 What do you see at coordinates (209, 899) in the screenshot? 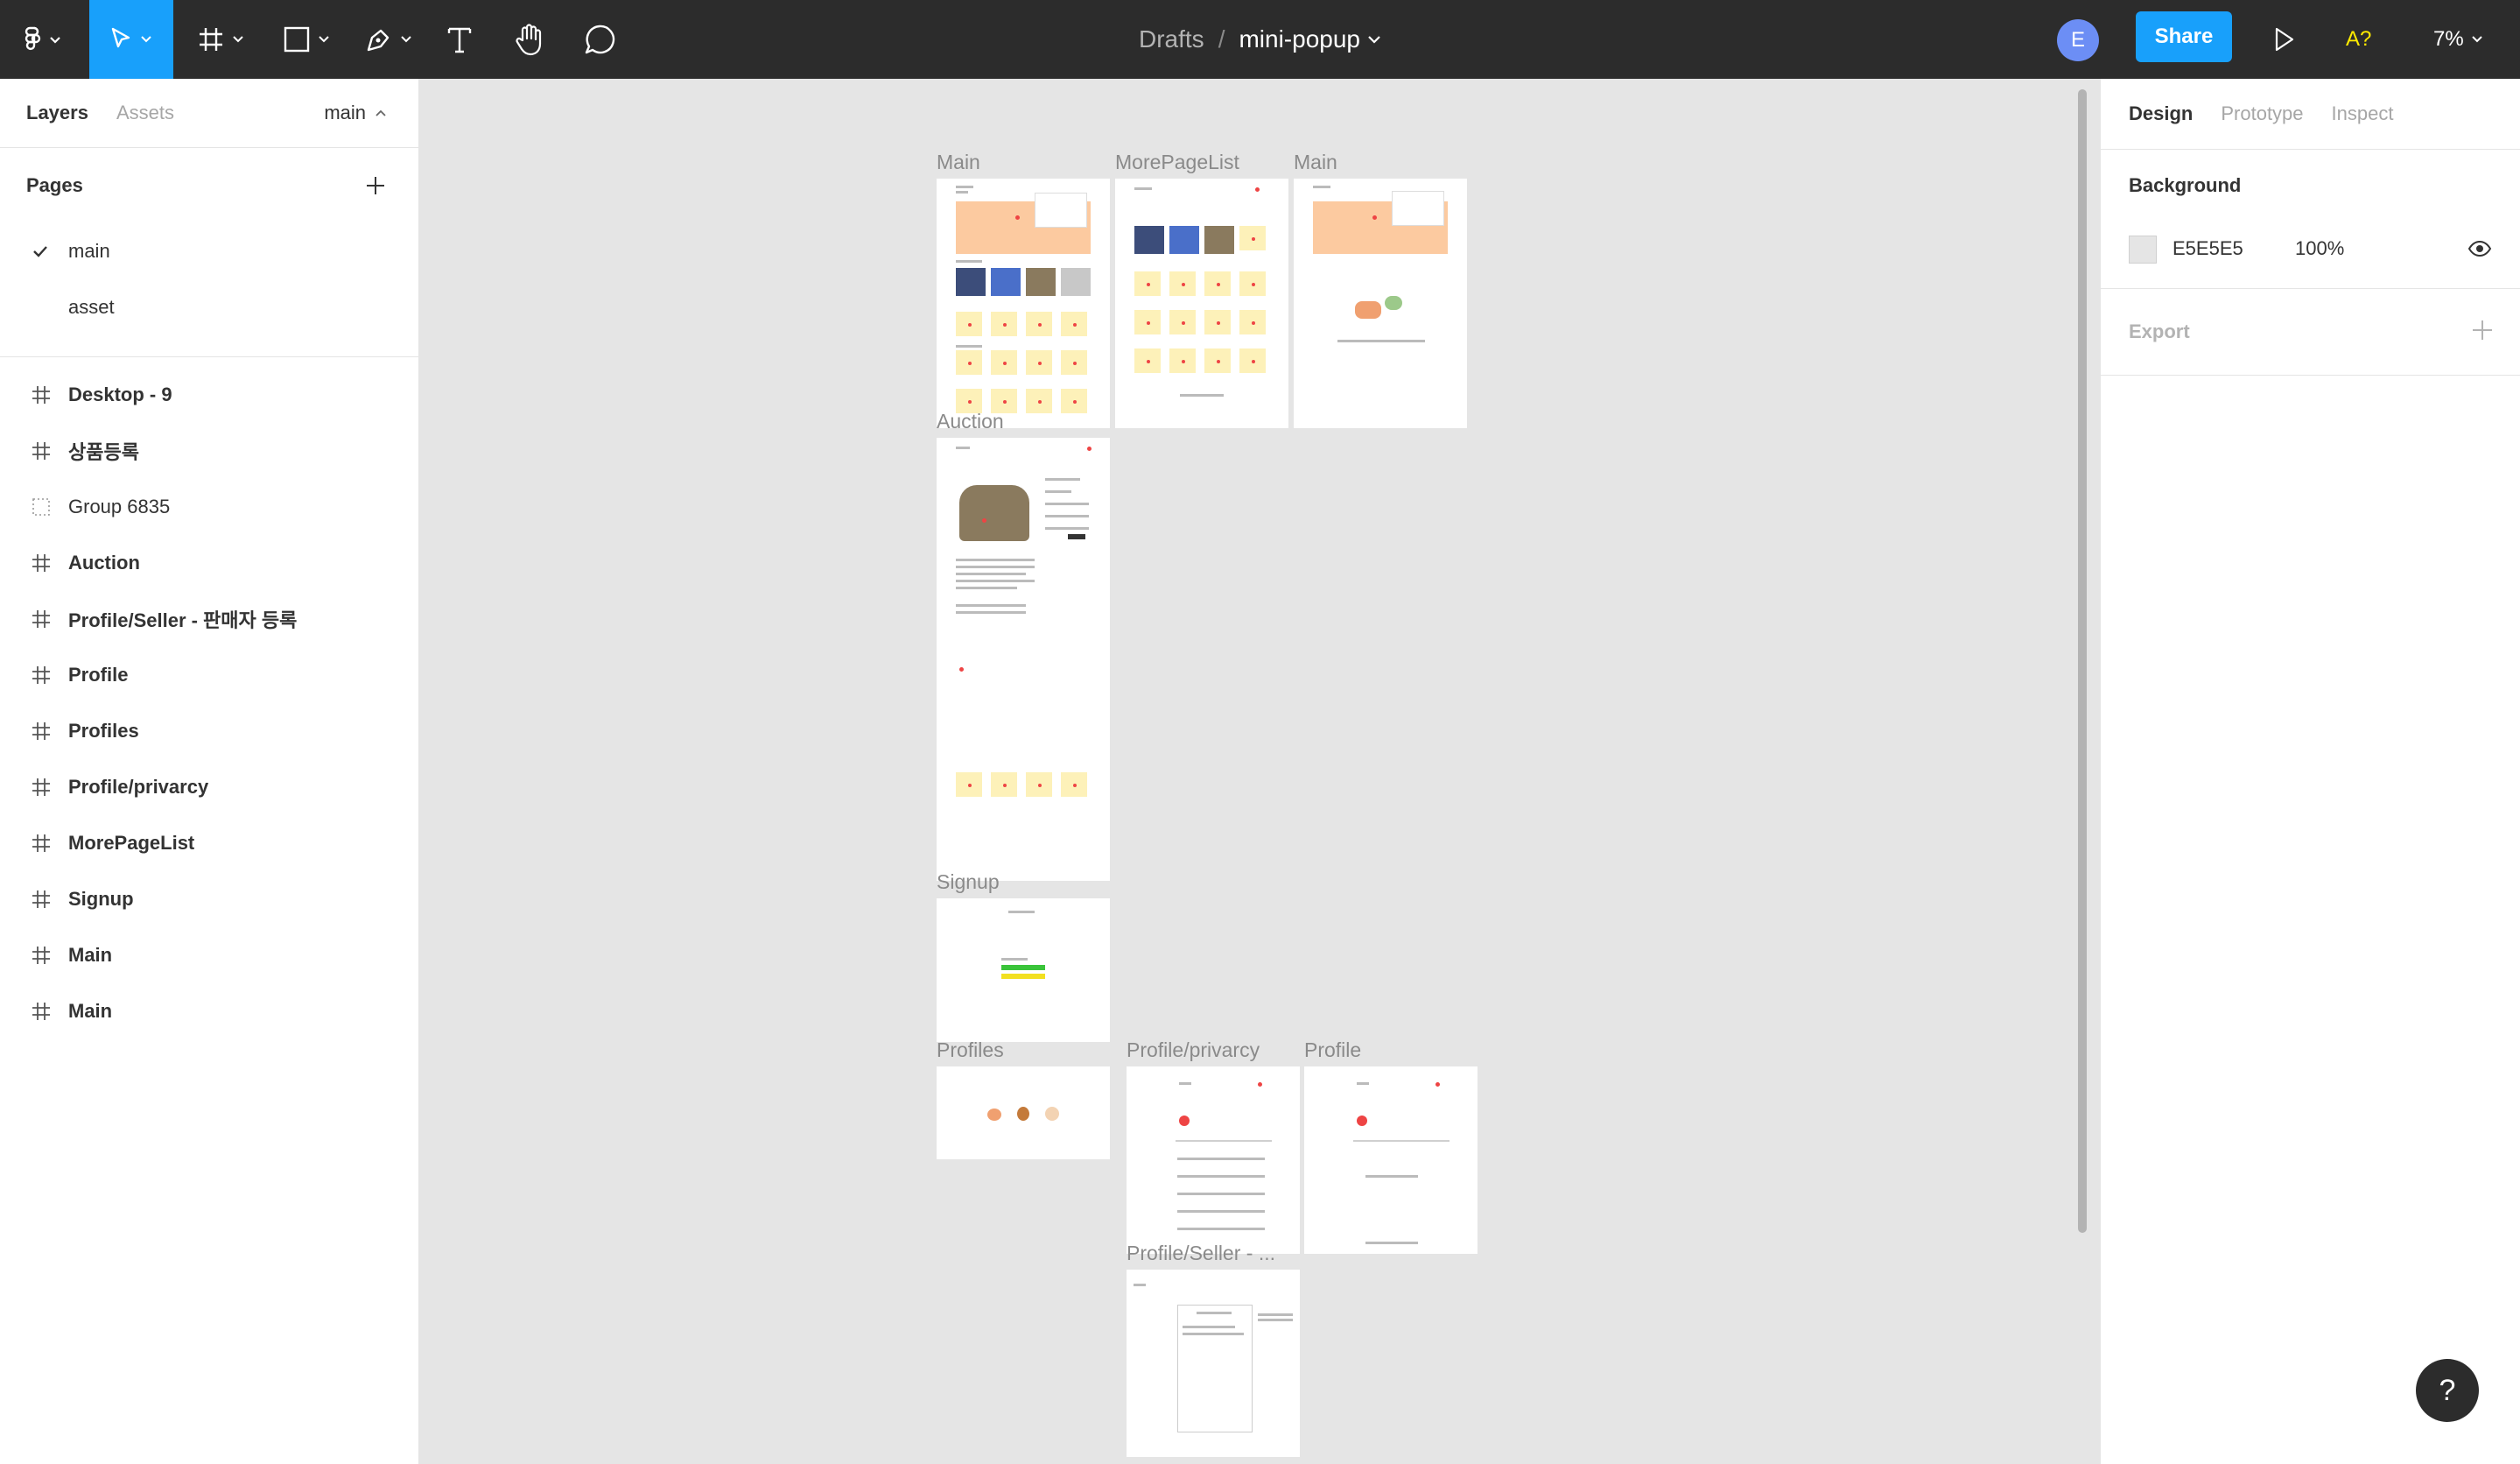
I see `layer-item: Signup` at bounding box center [209, 899].